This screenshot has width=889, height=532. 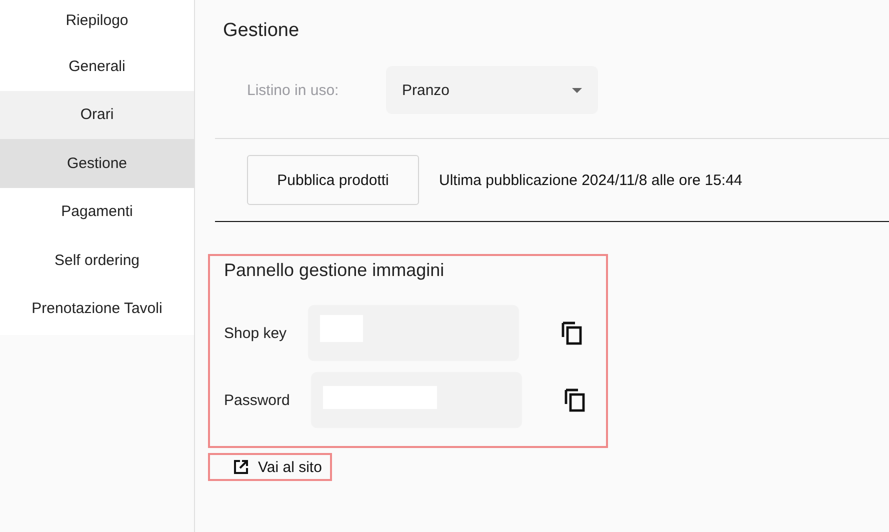 I want to click on price-list-dropdown: Pranzo, so click(x=492, y=90).